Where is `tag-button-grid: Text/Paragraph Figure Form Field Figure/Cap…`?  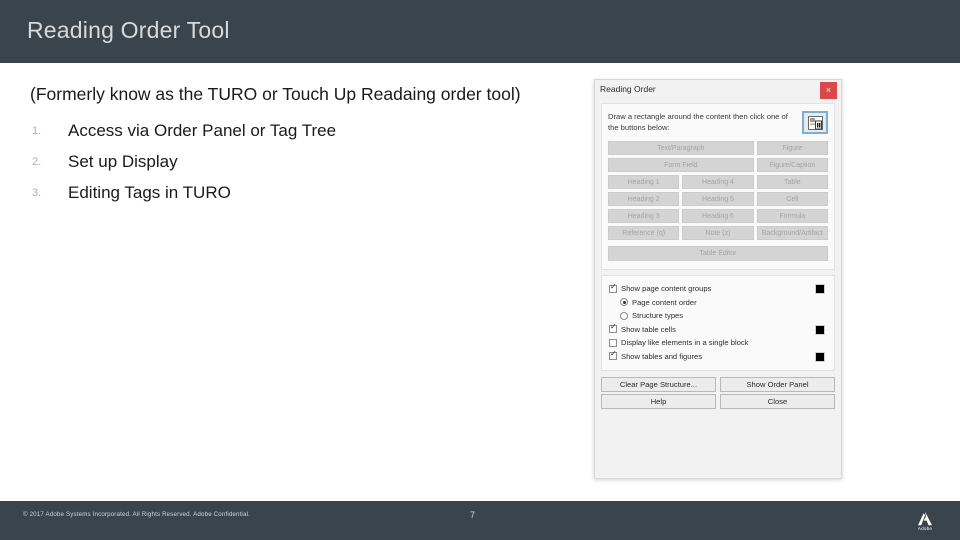 tag-button-grid: Text/Paragraph Figure Form Field Figure/Cap… is located at coordinates (718, 190).